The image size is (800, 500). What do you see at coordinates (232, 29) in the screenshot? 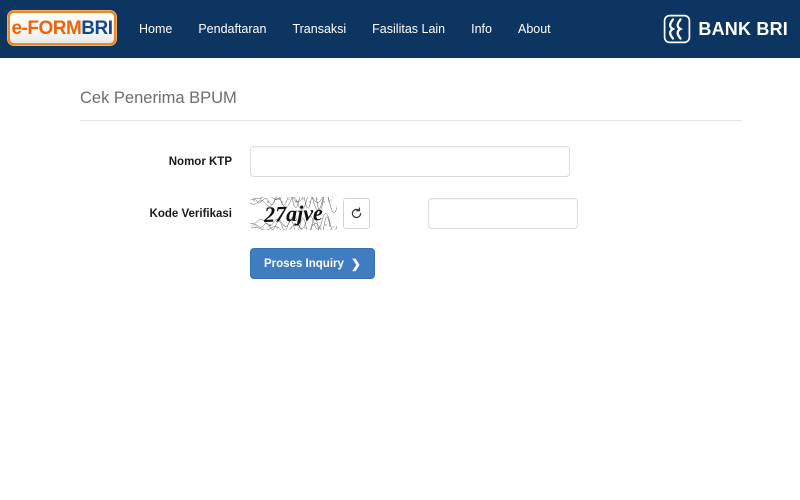
I see `nav-item-pendaftaran: Pendaftaran` at bounding box center [232, 29].